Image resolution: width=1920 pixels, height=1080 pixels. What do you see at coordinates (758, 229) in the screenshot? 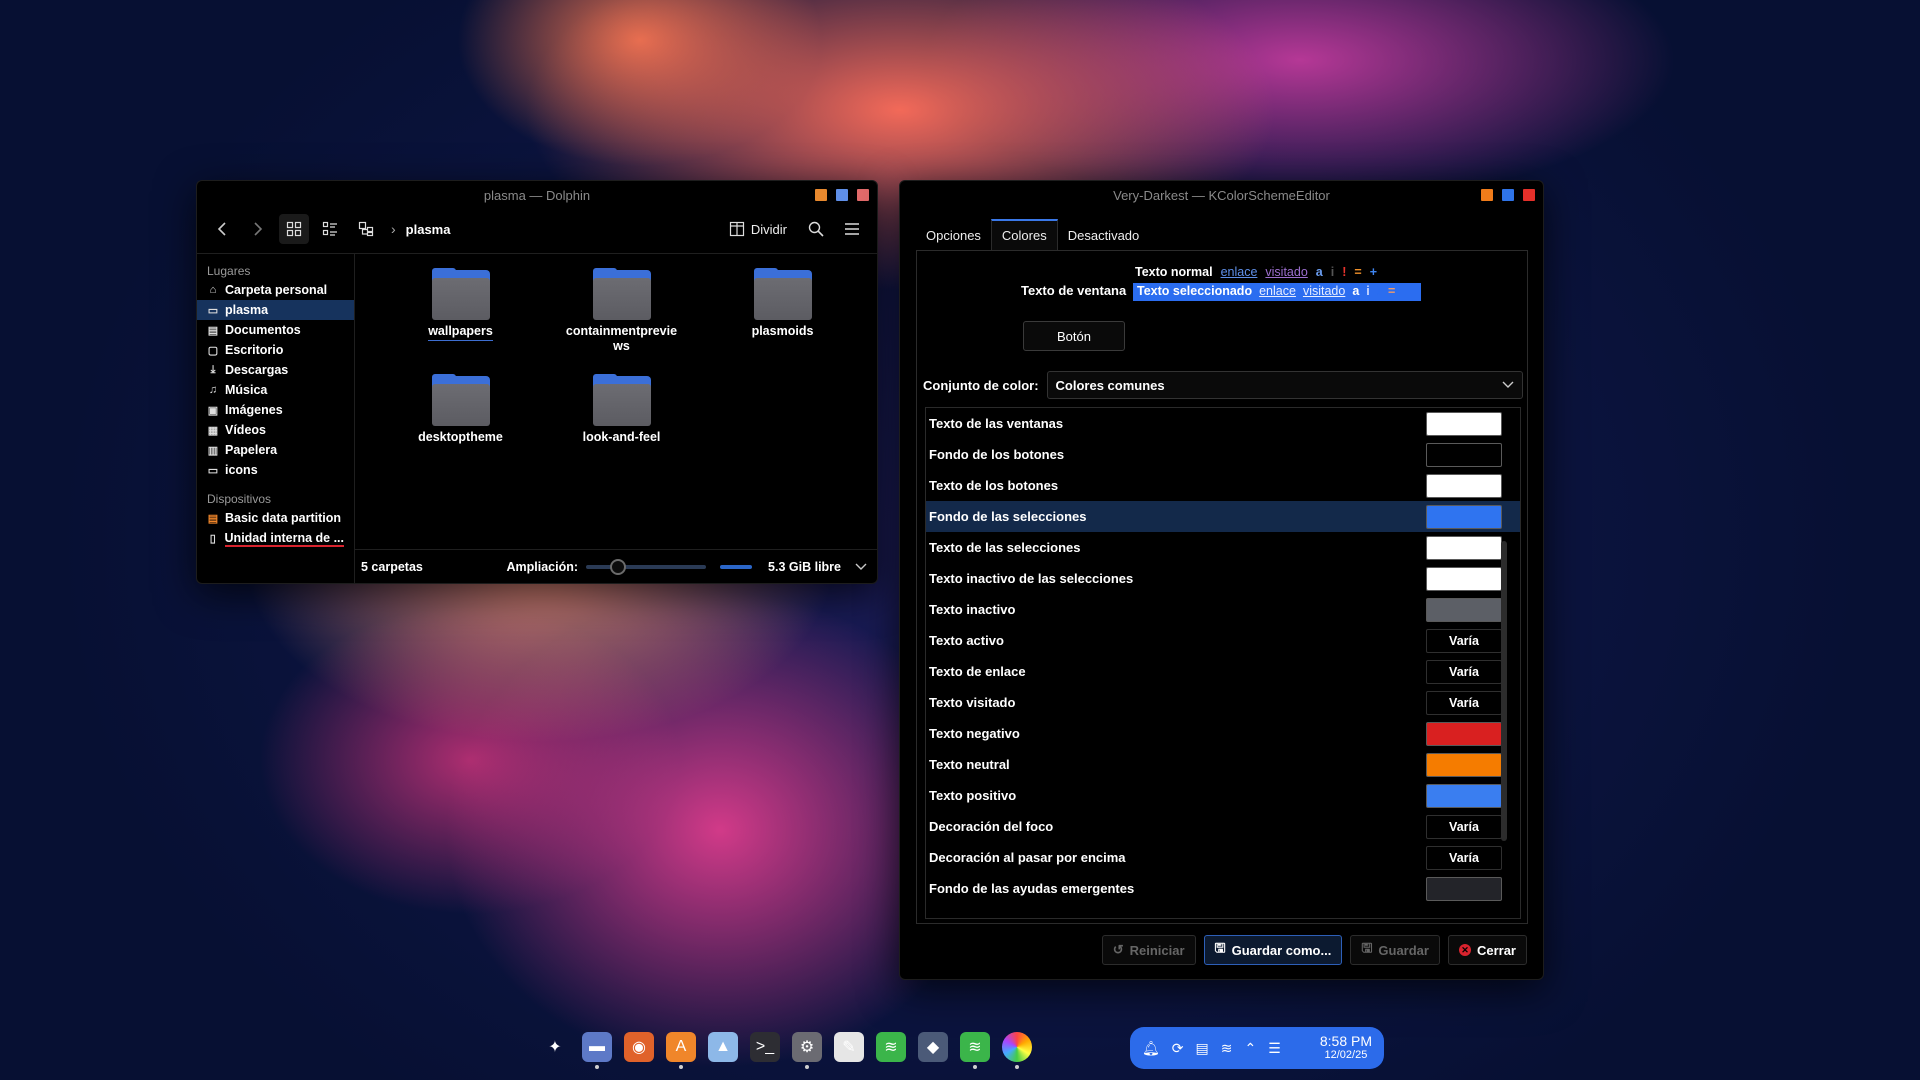
I see `split-button: Dividir` at bounding box center [758, 229].